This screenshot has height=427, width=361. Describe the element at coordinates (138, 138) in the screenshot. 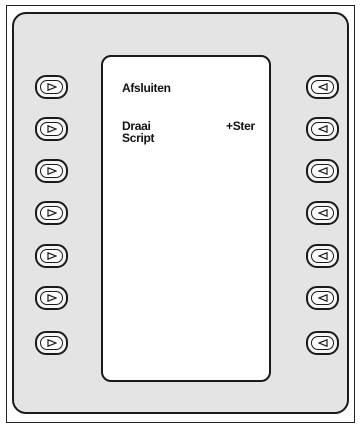

I see `menu-item-script: Script` at that location.